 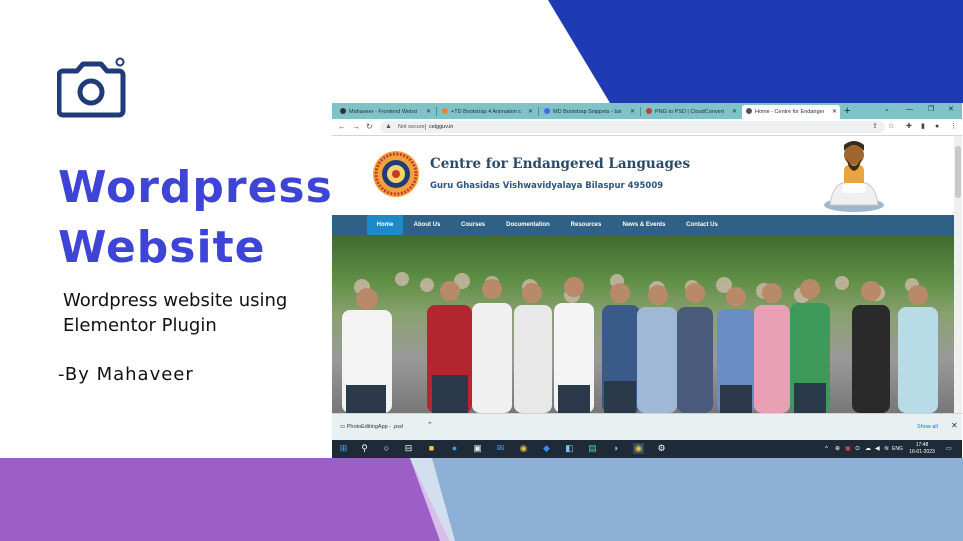 I want to click on guru-image, so click(x=854, y=176).